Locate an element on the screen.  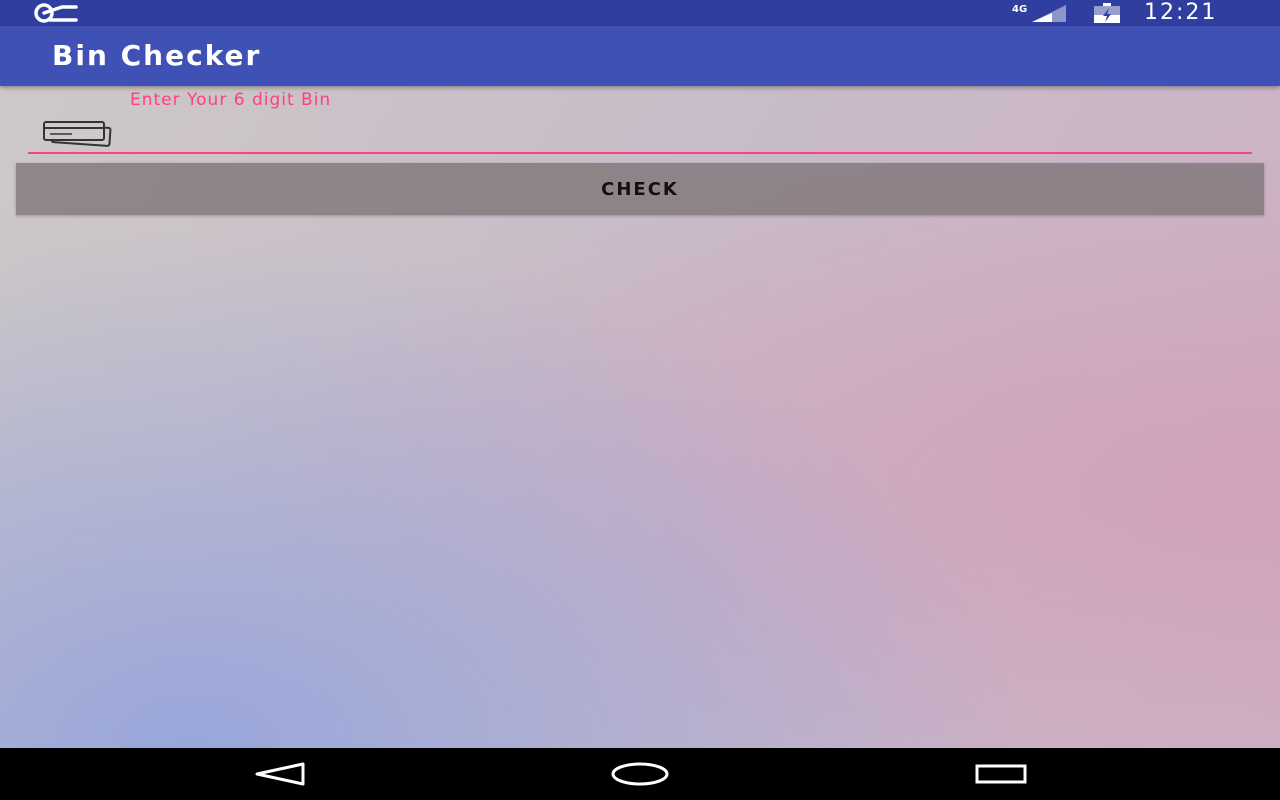
bin-input-label: Enter Your 6 digit Bin is located at coordinates (231, 100).